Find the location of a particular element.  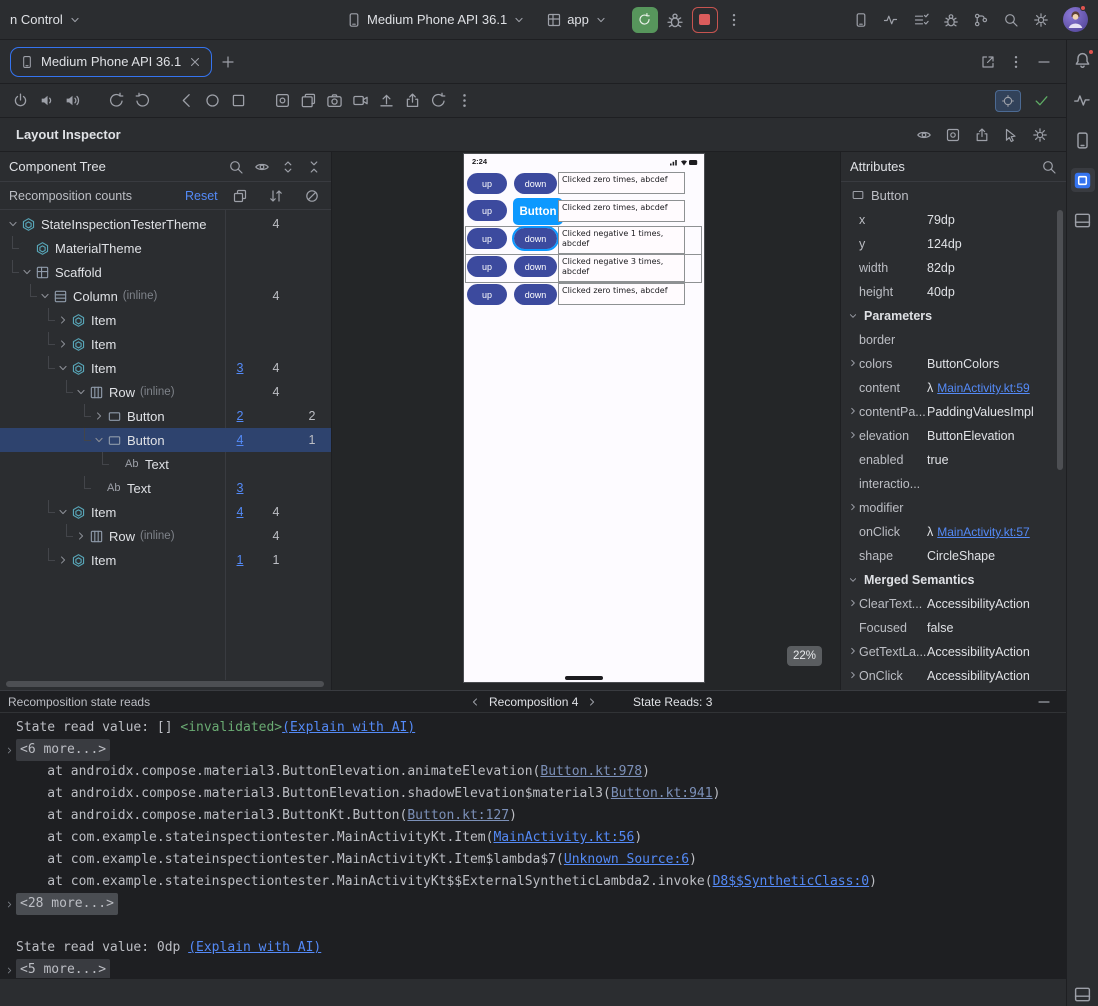

inspect-mode-toggle is located at coordinates (1008, 100).